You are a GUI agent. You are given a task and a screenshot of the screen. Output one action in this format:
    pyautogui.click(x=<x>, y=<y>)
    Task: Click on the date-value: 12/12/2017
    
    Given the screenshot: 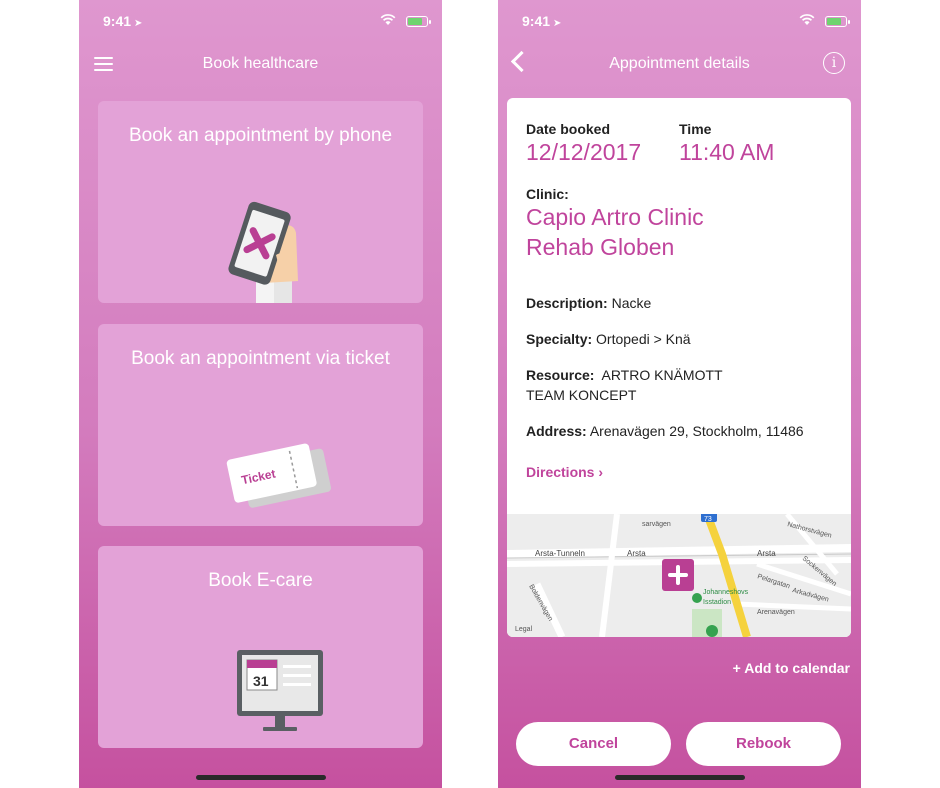 What is the action you would take?
    pyautogui.click(x=584, y=152)
    